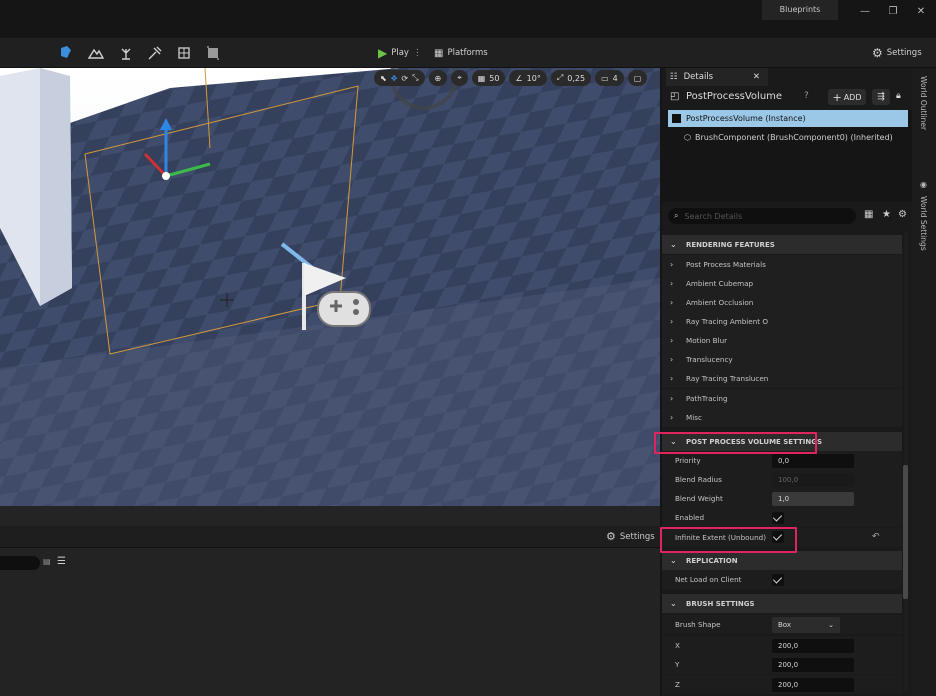  Describe the element at coordinates (677, 684) in the screenshot. I see `property-label: Z` at that location.